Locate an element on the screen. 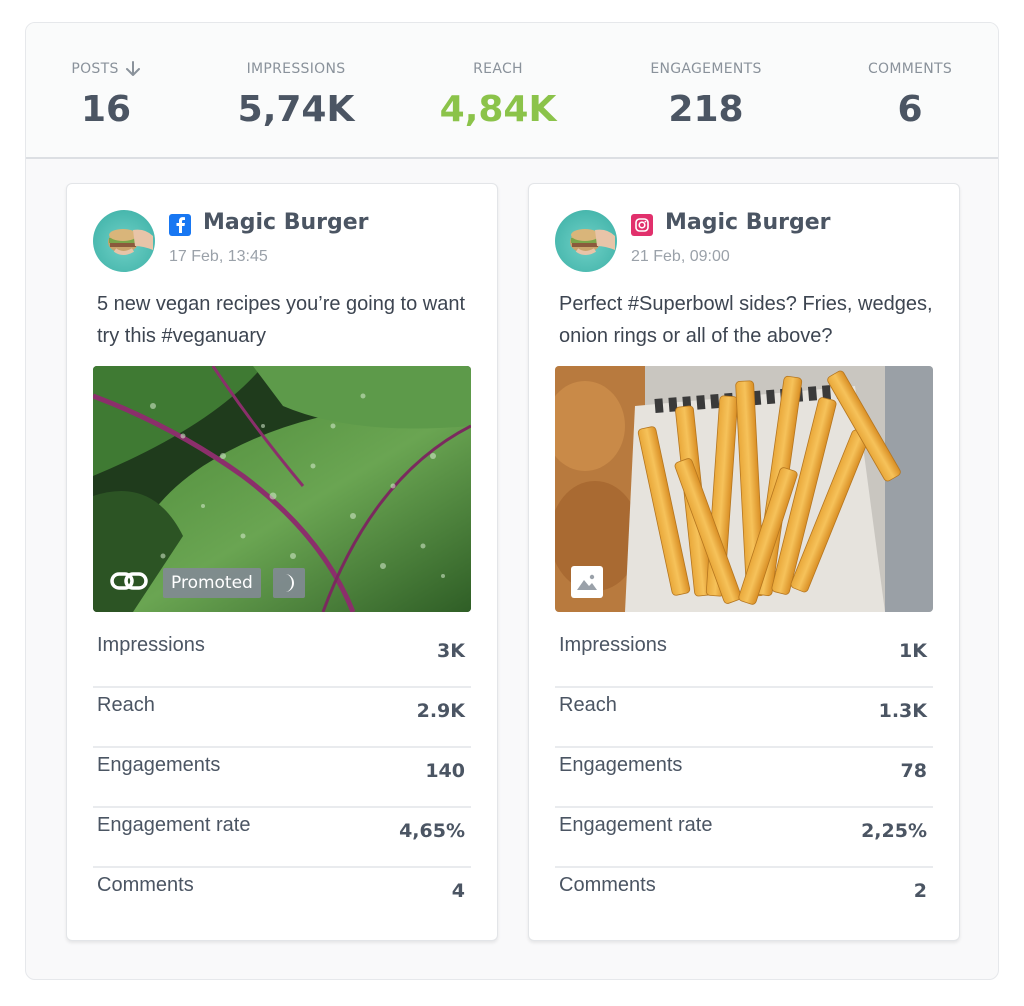 The height and width of the screenshot is (1006, 1024). metric-row-reach: Reach 1.3K is located at coordinates (744, 718).